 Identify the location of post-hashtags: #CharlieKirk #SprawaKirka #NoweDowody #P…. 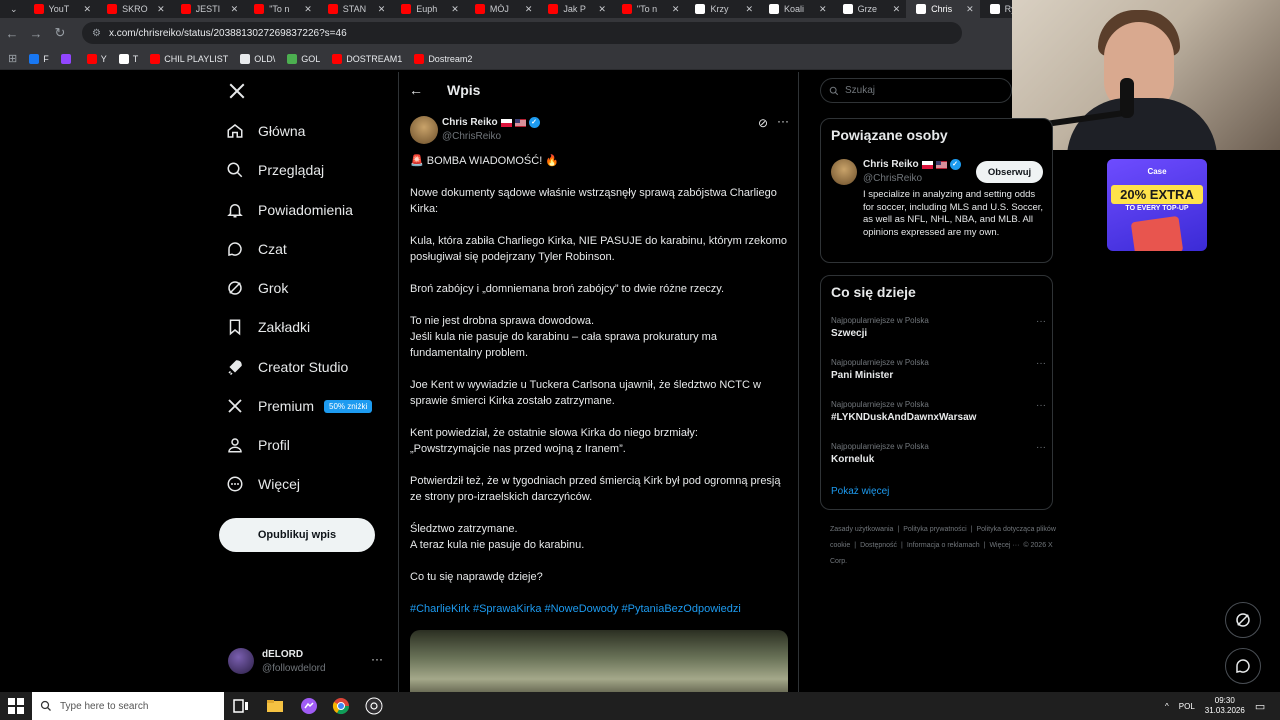
(599, 609).